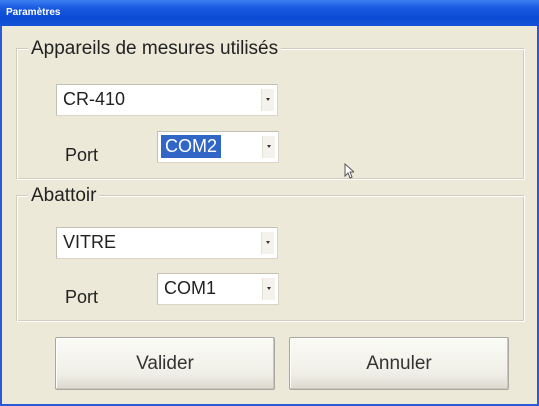  What do you see at coordinates (155, 49) in the screenshot?
I see `devices-group-legend: Appareils de mesures utilisés` at bounding box center [155, 49].